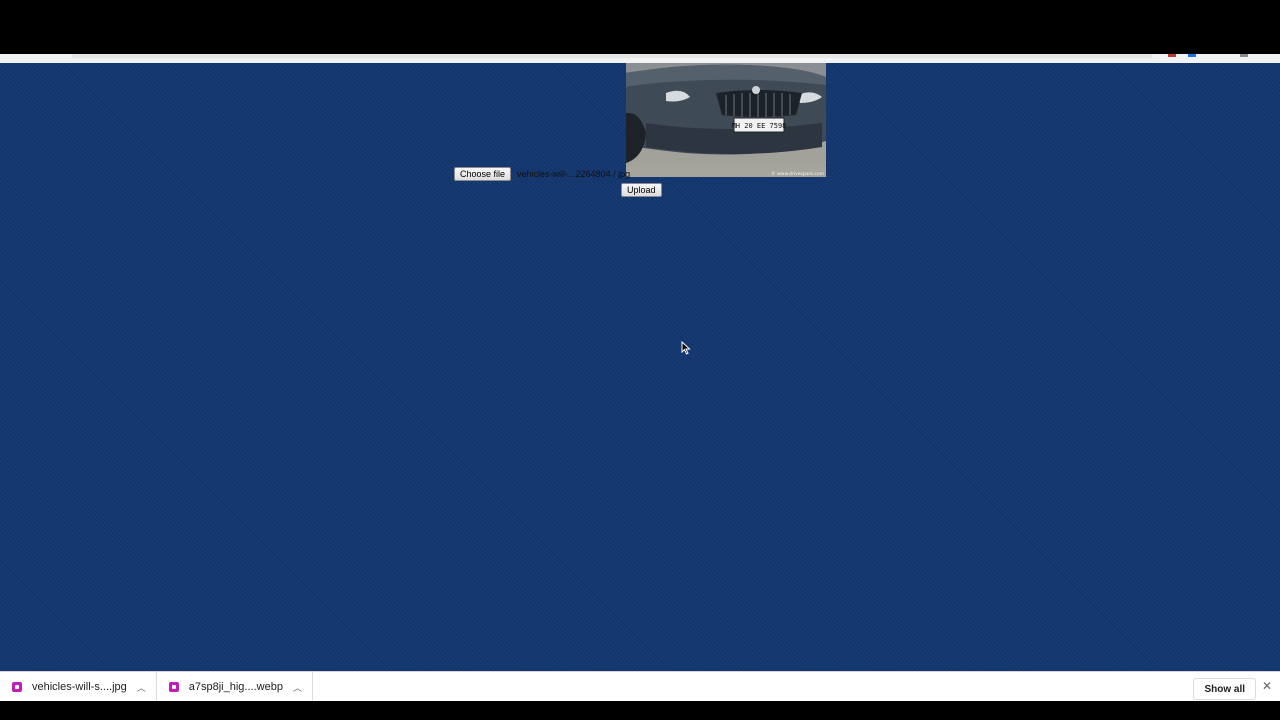  What do you see at coordinates (686, 350) in the screenshot?
I see `mouse-cursor-icon` at bounding box center [686, 350].